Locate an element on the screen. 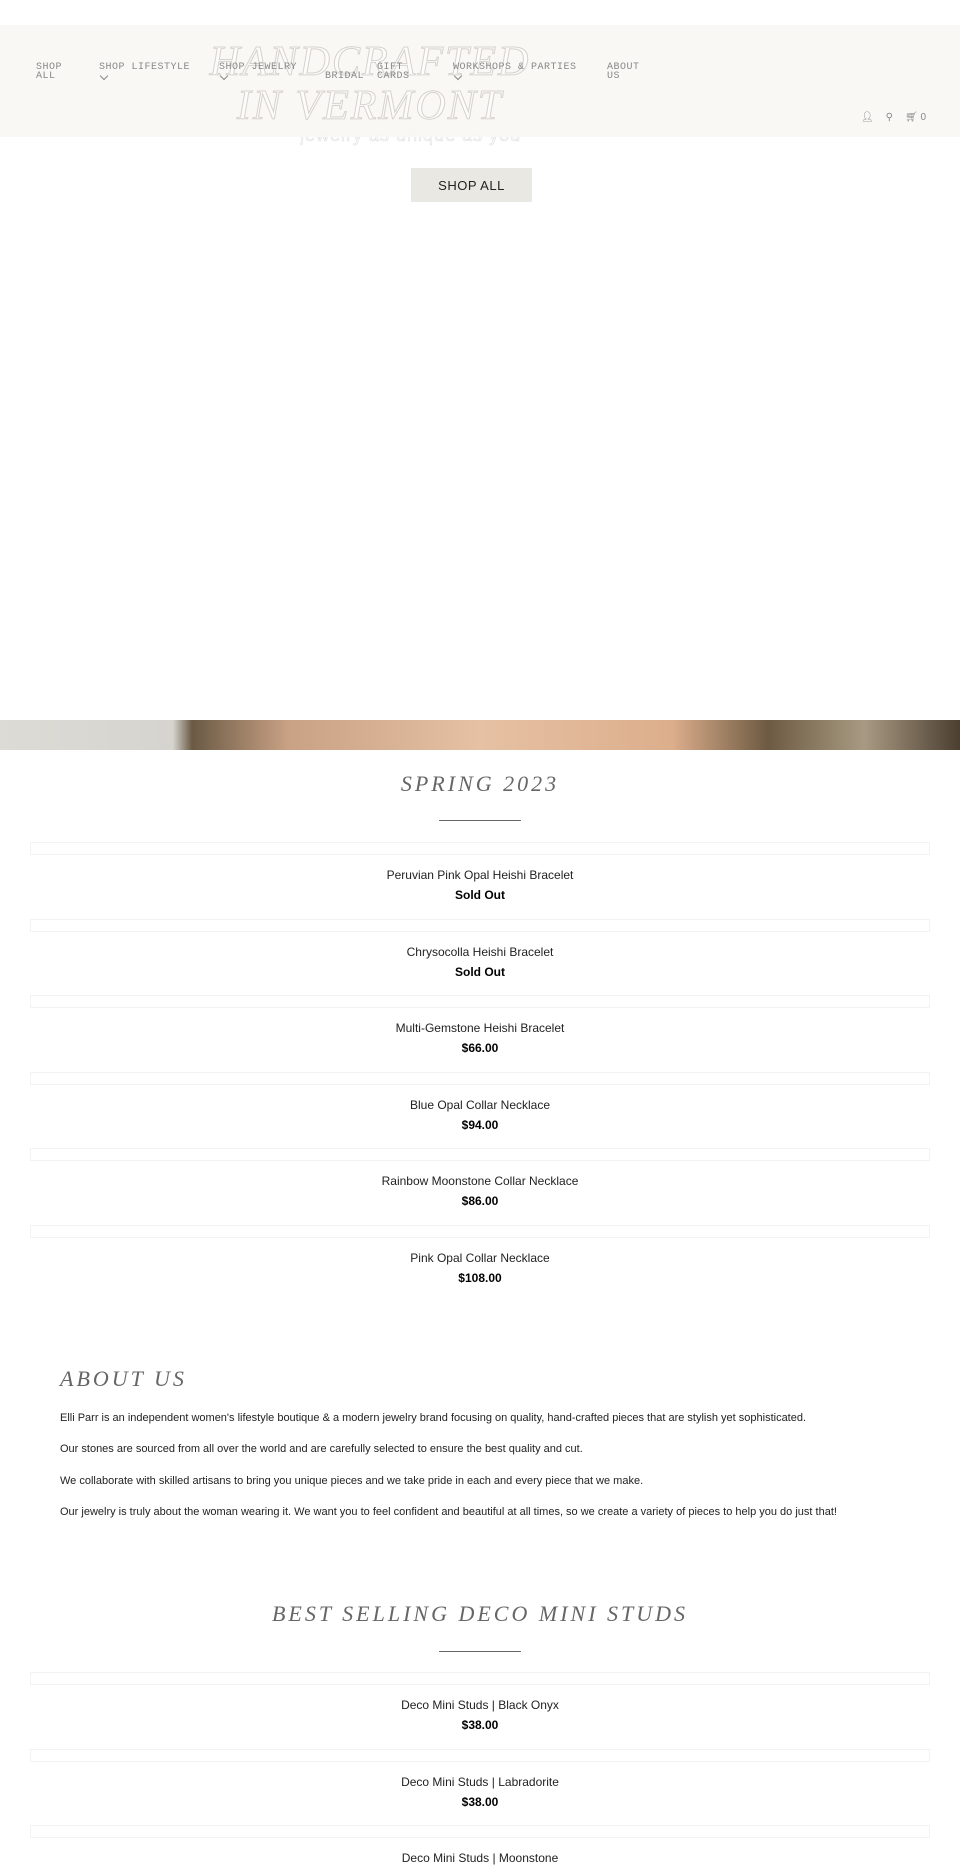 Image resolution: width=960 pixels, height=1875 pixels. product-name: Blue Opal Collar Necklace is located at coordinates (480, 1105).